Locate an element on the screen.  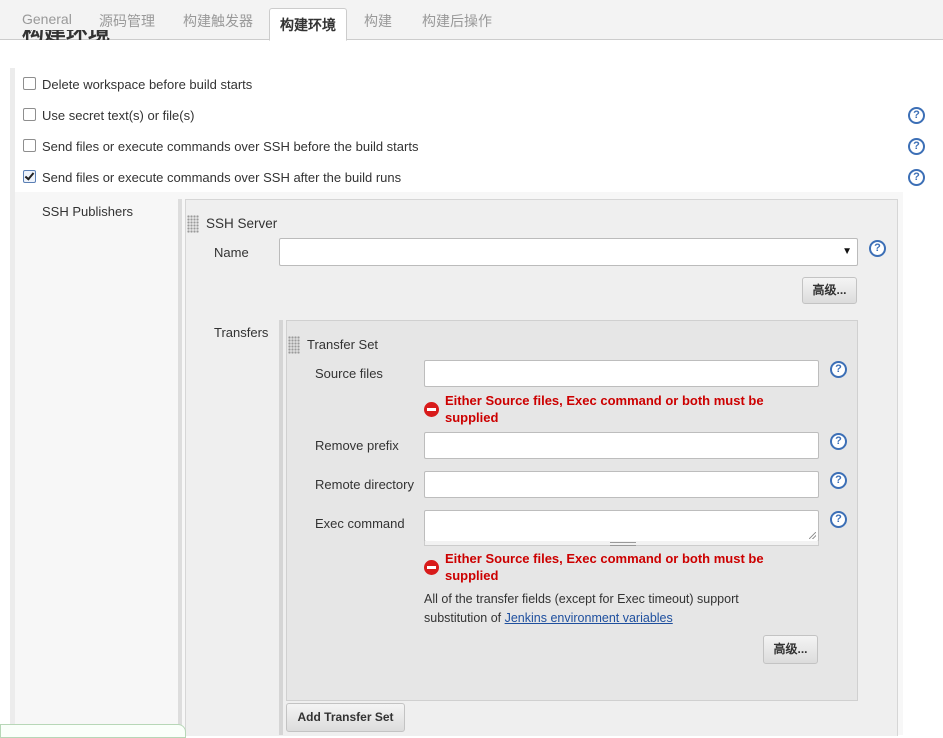
section-title: 构建环境 is located at coordinates (122, 35).